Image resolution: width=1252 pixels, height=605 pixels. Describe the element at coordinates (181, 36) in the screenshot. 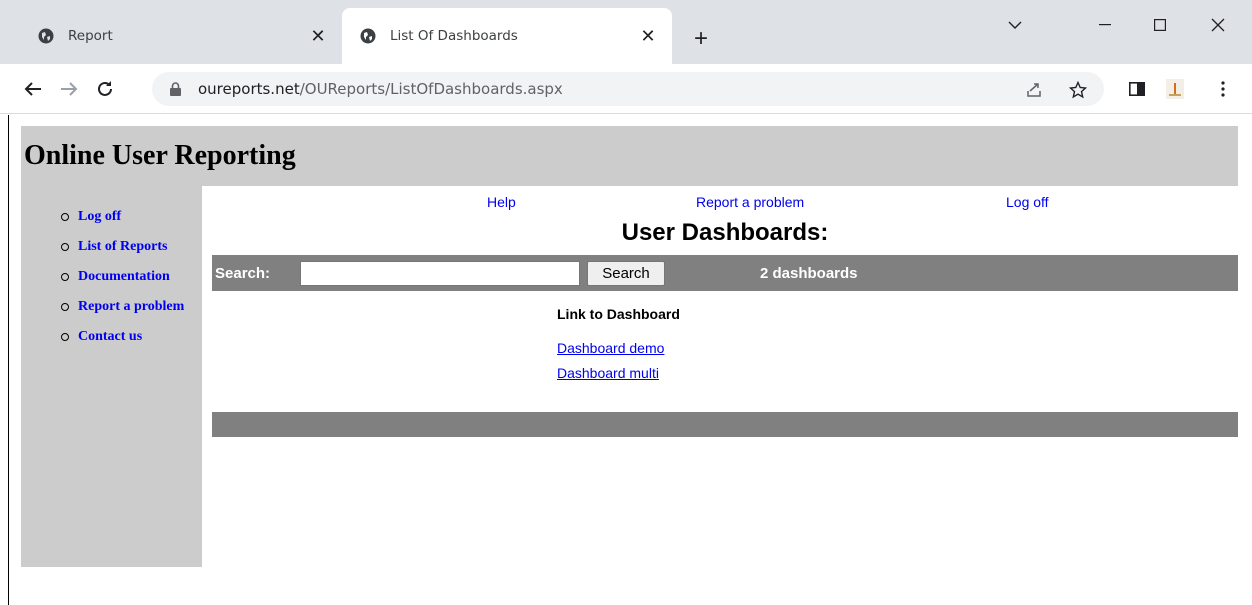

I see `tab-report: Report ✕` at that location.